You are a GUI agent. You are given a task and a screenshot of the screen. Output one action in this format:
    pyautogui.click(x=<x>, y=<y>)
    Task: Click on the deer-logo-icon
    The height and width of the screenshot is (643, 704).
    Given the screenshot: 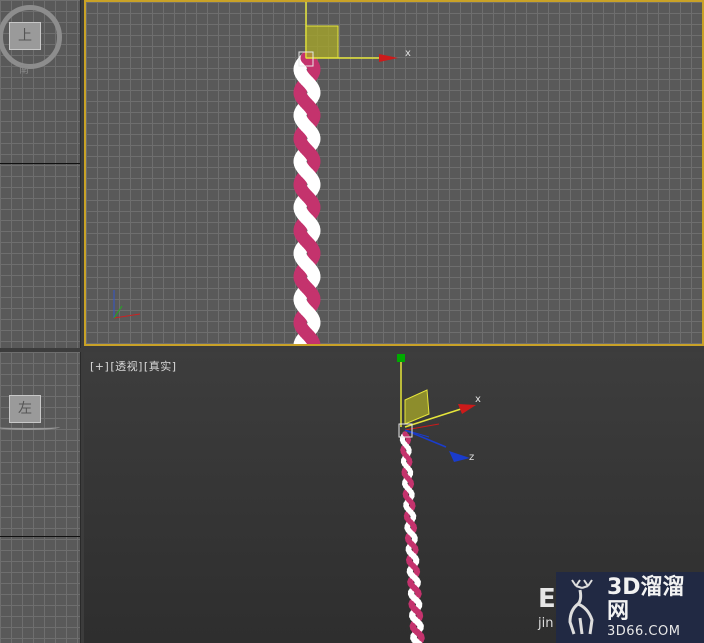 What is the action you would take?
    pyautogui.click(x=581, y=606)
    